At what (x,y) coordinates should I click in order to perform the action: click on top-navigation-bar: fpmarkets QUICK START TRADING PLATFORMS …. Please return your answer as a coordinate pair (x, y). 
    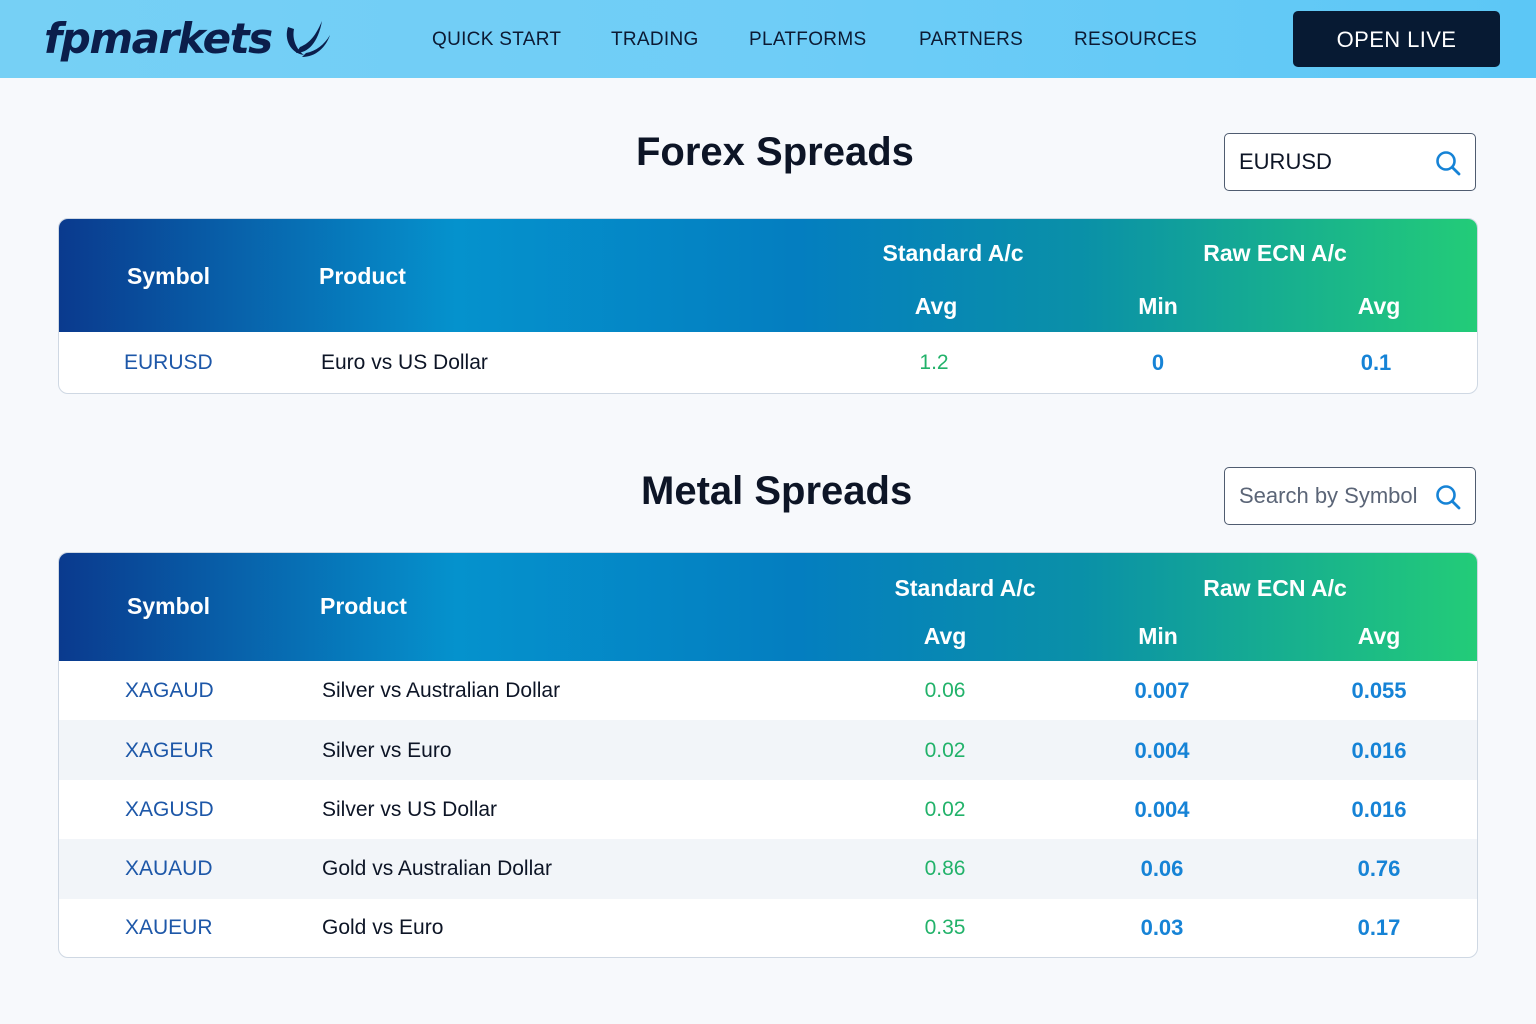
    Looking at the image, I should click on (768, 39).